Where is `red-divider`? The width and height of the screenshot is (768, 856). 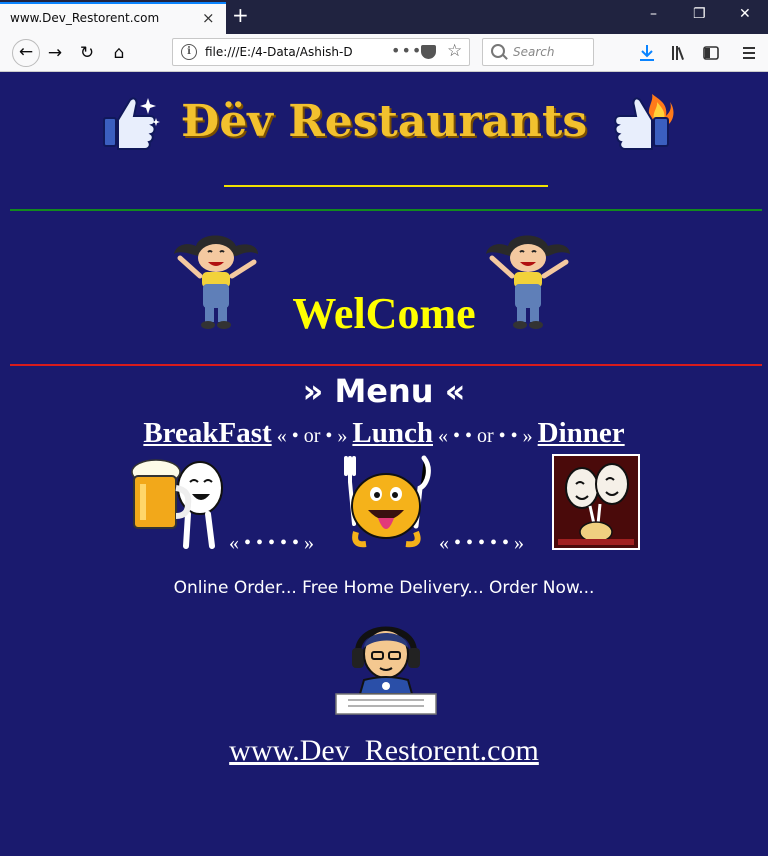 red-divider is located at coordinates (386, 365).